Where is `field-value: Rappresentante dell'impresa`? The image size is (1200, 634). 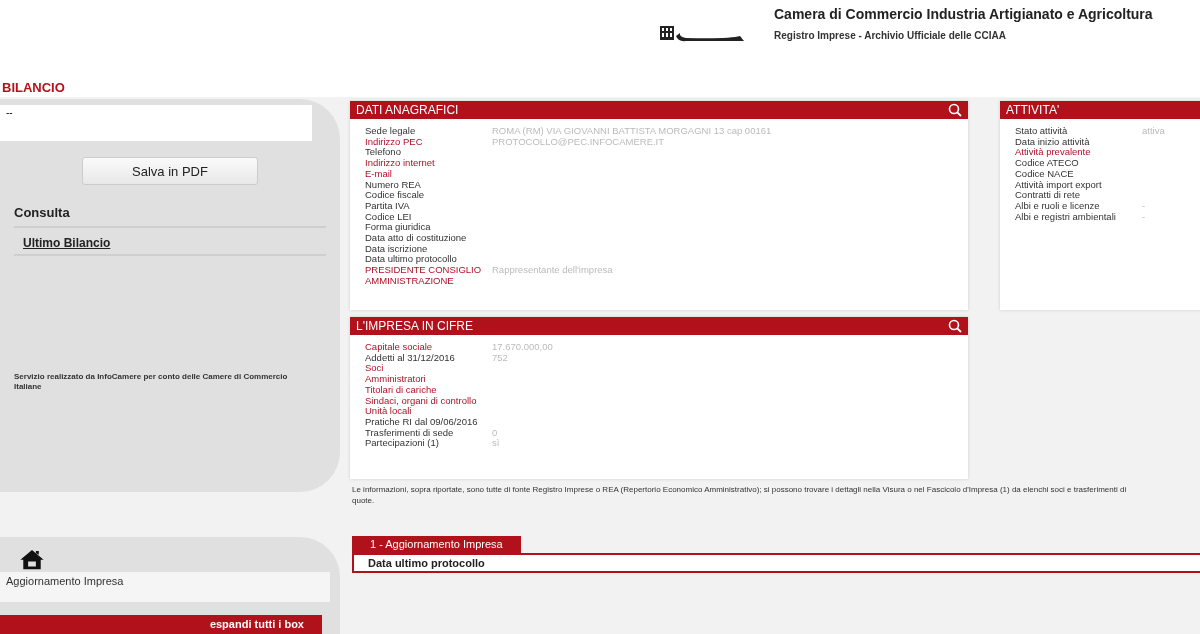 field-value: Rappresentante dell'impresa is located at coordinates (552, 271).